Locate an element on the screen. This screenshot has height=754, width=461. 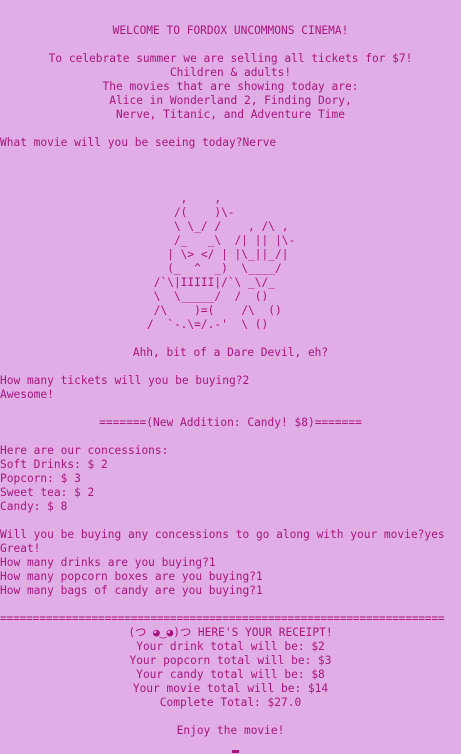
promo-line-3: The movies that are showing today are: is located at coordinates (230, 86).